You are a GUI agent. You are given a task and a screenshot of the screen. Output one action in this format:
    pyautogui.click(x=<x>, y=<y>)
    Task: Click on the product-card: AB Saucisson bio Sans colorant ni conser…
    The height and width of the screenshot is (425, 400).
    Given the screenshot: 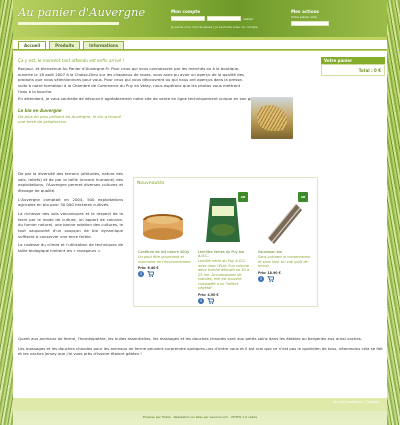 What is the action you would take?
    pyautogui.click(x=285, y=237)
    